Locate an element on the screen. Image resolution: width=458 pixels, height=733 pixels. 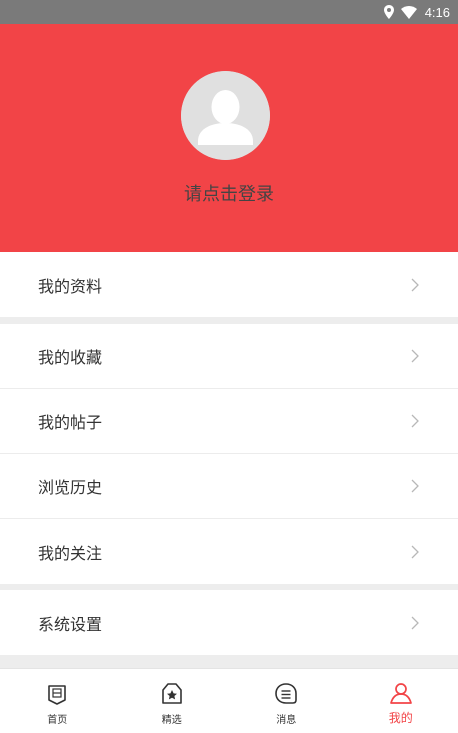
menu-item-my-following: 我的关注 is located at coordinates (229, 551).